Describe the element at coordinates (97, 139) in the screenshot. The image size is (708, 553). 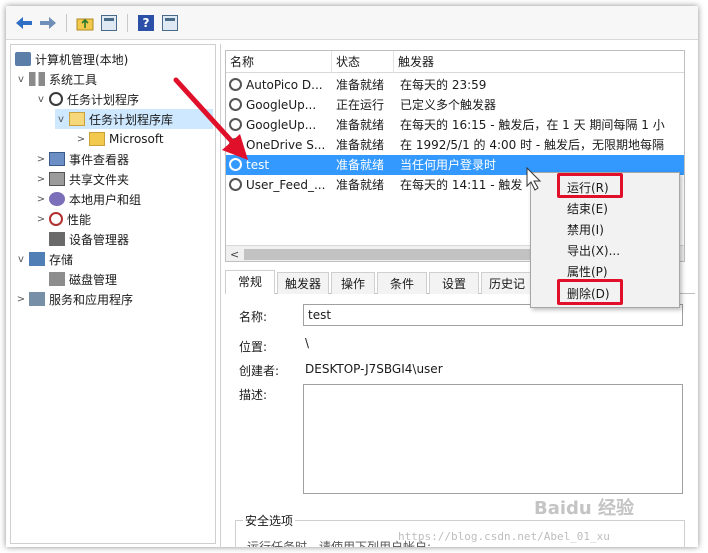
I see `folder-icon` at that location.